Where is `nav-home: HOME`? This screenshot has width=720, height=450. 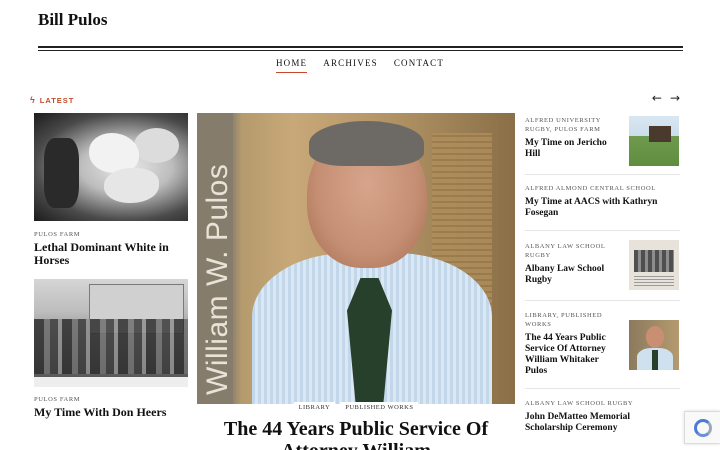 nav-home: HOME is located at coordinates (291, 64).